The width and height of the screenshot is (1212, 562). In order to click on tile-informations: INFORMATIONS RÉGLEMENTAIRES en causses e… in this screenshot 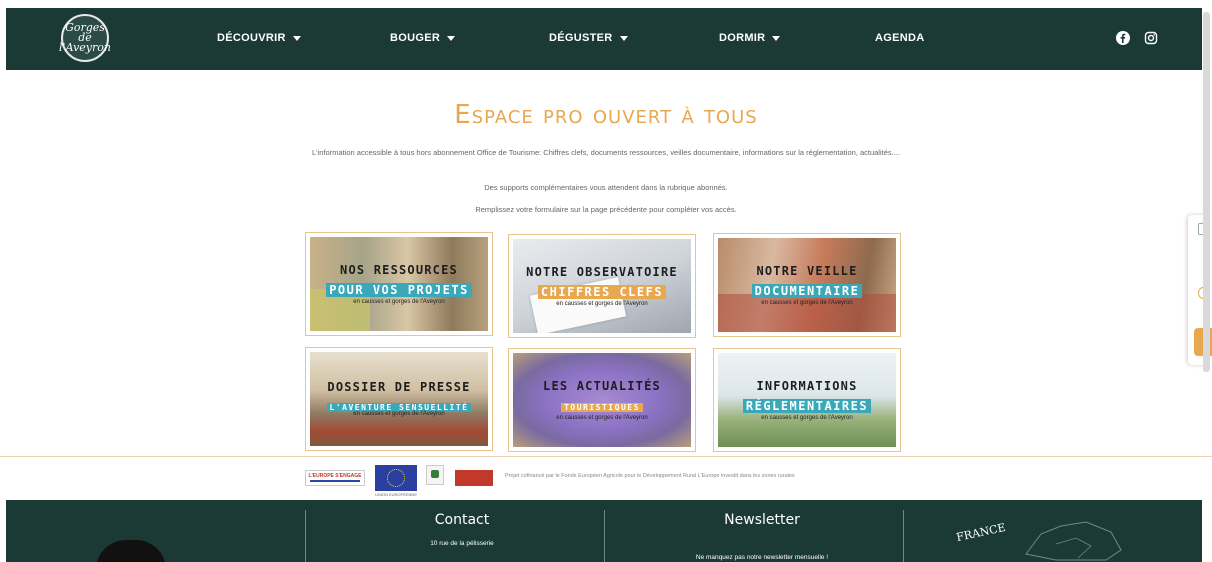, I will do `click(807, 400)`.